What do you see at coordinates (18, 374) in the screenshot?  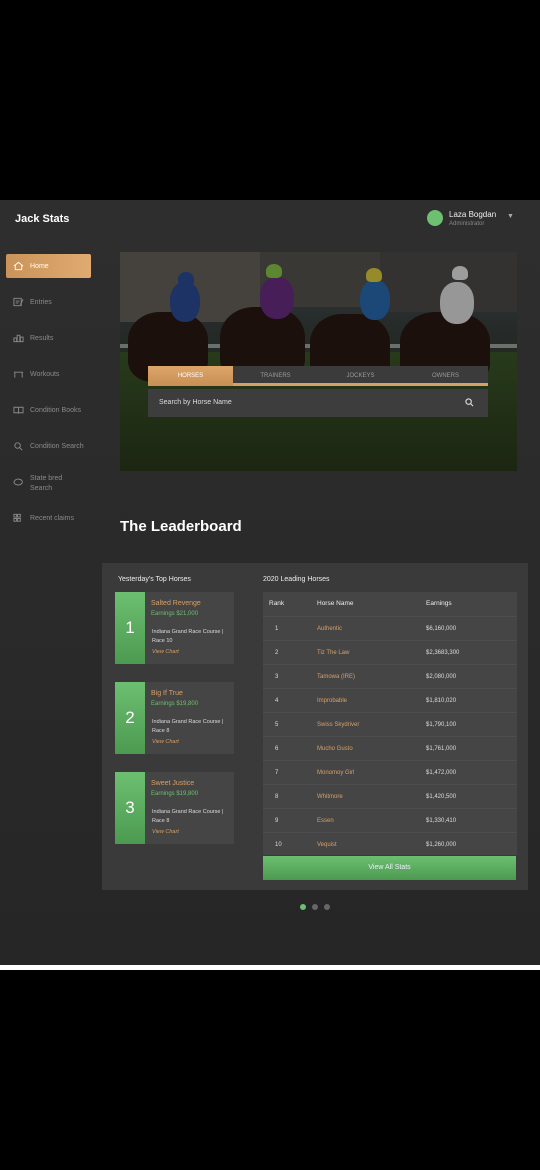 I see `workouts-icon` at bounding box center [18, 374].